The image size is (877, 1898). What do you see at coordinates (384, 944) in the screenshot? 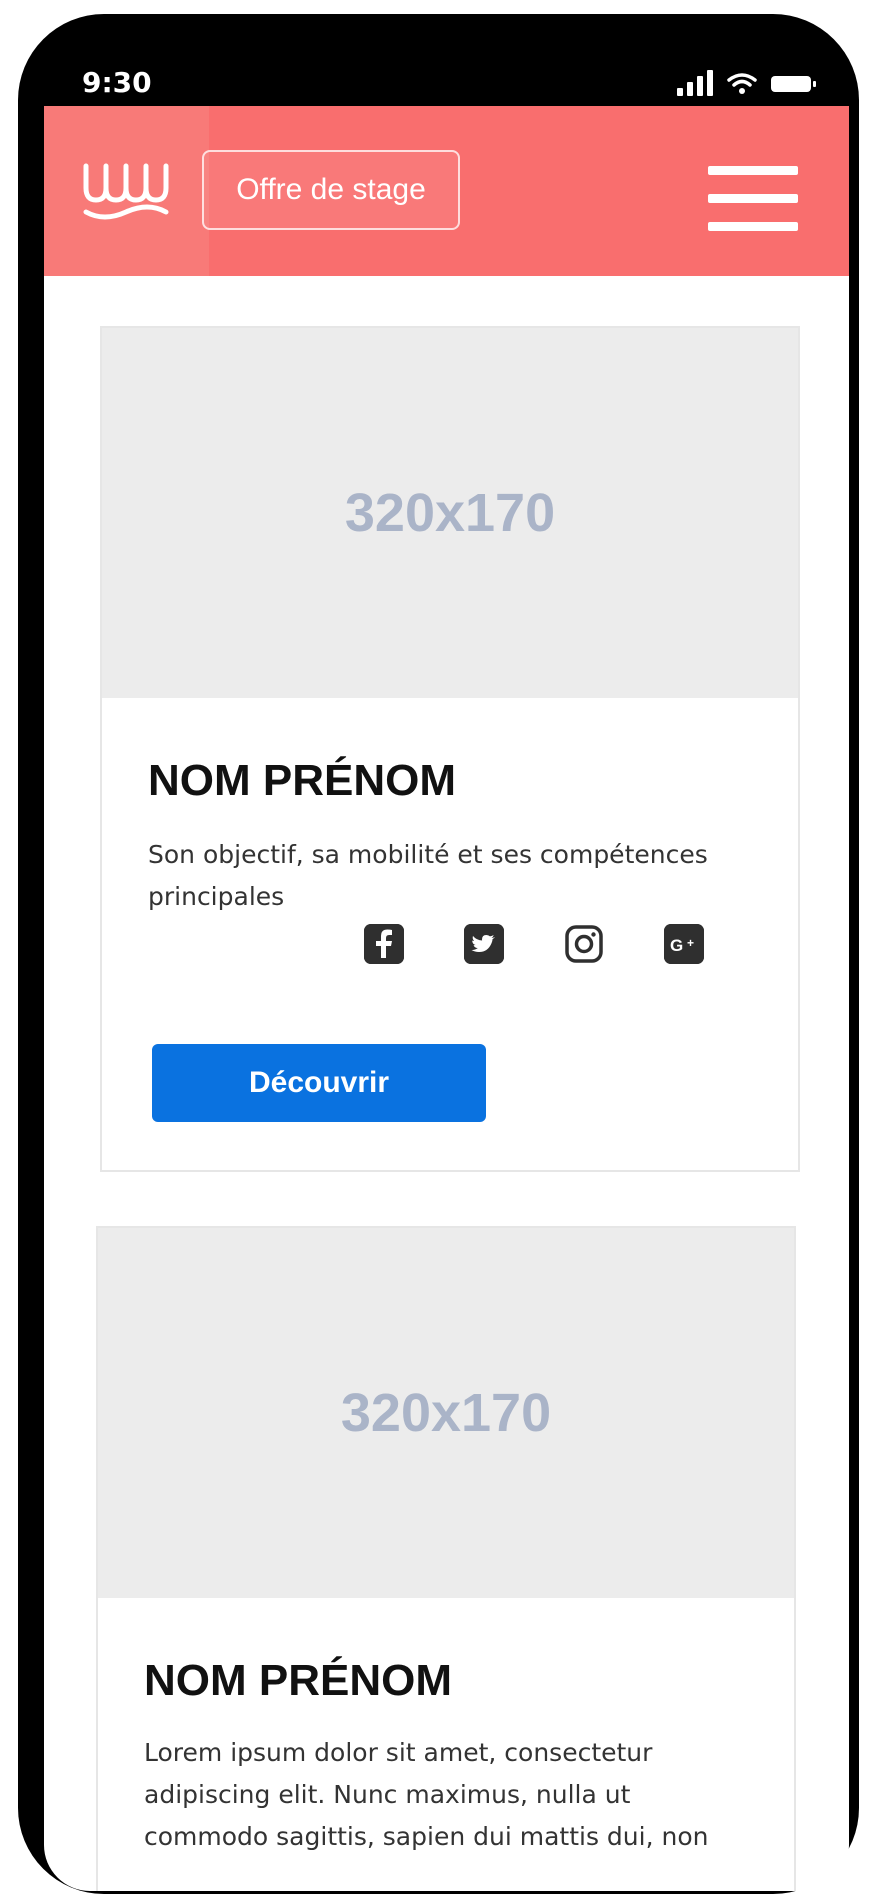
I see `facebook-icon` at bounding box center [384, 944].